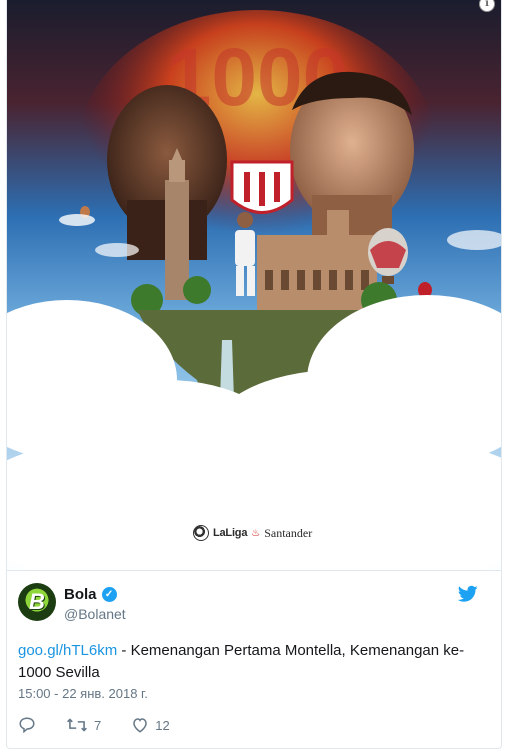 The width and height of the screenshot is (514, 753). I want to click on user-handle: @Bolanet, so click(95, 614).